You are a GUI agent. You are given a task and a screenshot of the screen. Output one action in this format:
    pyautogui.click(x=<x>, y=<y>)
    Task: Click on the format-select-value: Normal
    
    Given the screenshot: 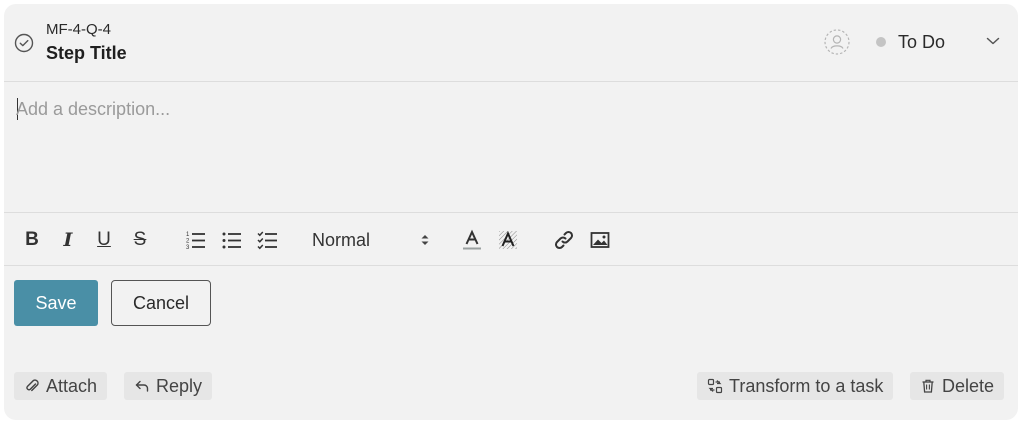 What is the action you would take?
    pyautogui.click(x=341, y=239)
    